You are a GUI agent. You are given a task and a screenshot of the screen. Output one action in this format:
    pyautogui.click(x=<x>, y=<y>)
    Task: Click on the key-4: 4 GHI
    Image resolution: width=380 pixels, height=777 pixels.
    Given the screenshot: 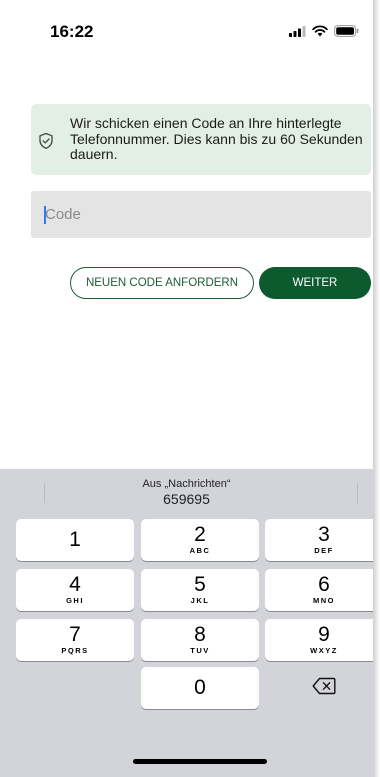 What is the action you would take?
    pyautogui.click(x=75, y=590)
    